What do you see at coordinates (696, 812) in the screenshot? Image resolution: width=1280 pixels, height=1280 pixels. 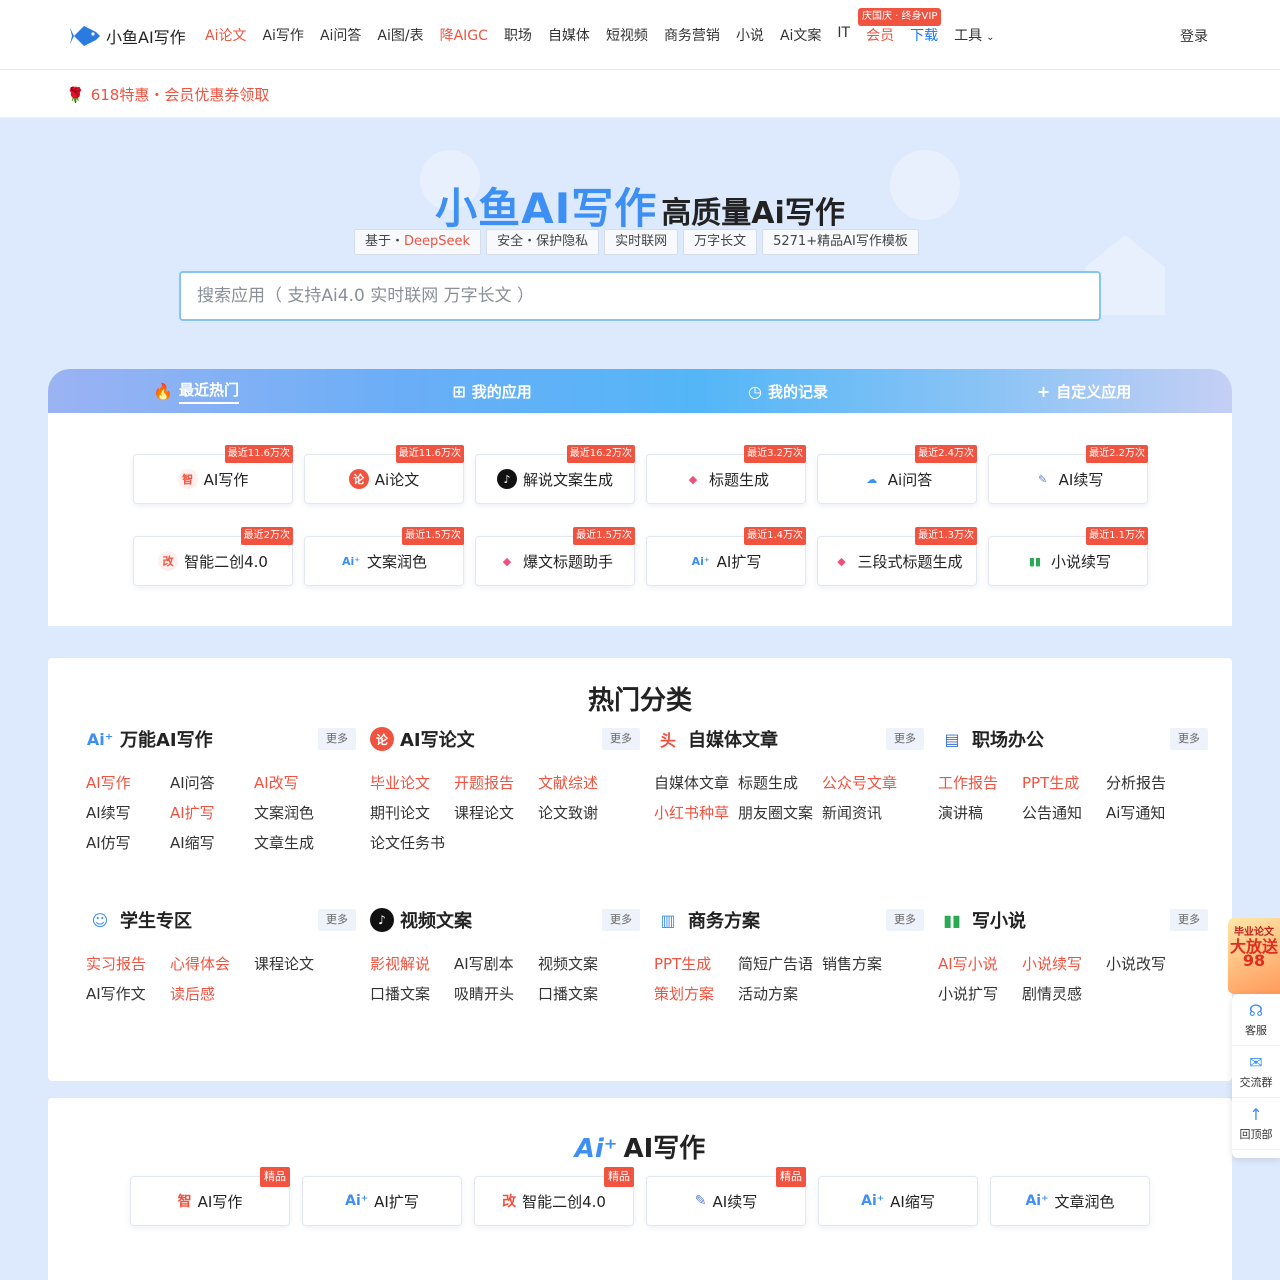 I see `category-link: 小红书种草` at bounding box center [696, 812].